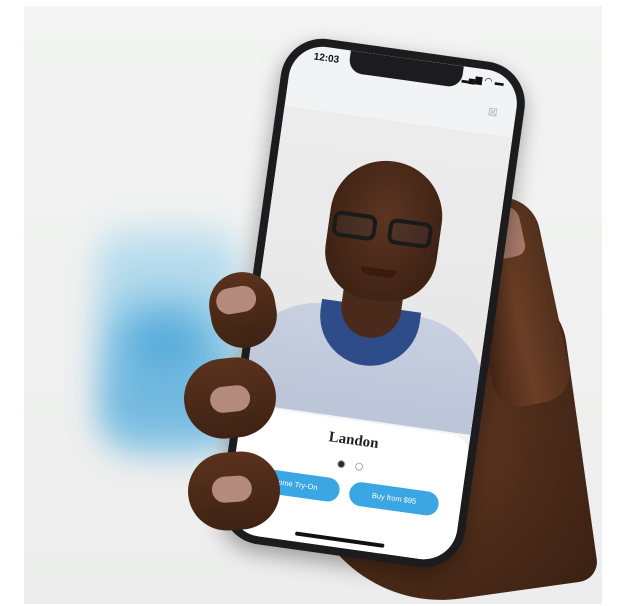 Image resolution: width=620 pixels, height=606 pixels. I want to click on cup-highlight, so click(165, 341).